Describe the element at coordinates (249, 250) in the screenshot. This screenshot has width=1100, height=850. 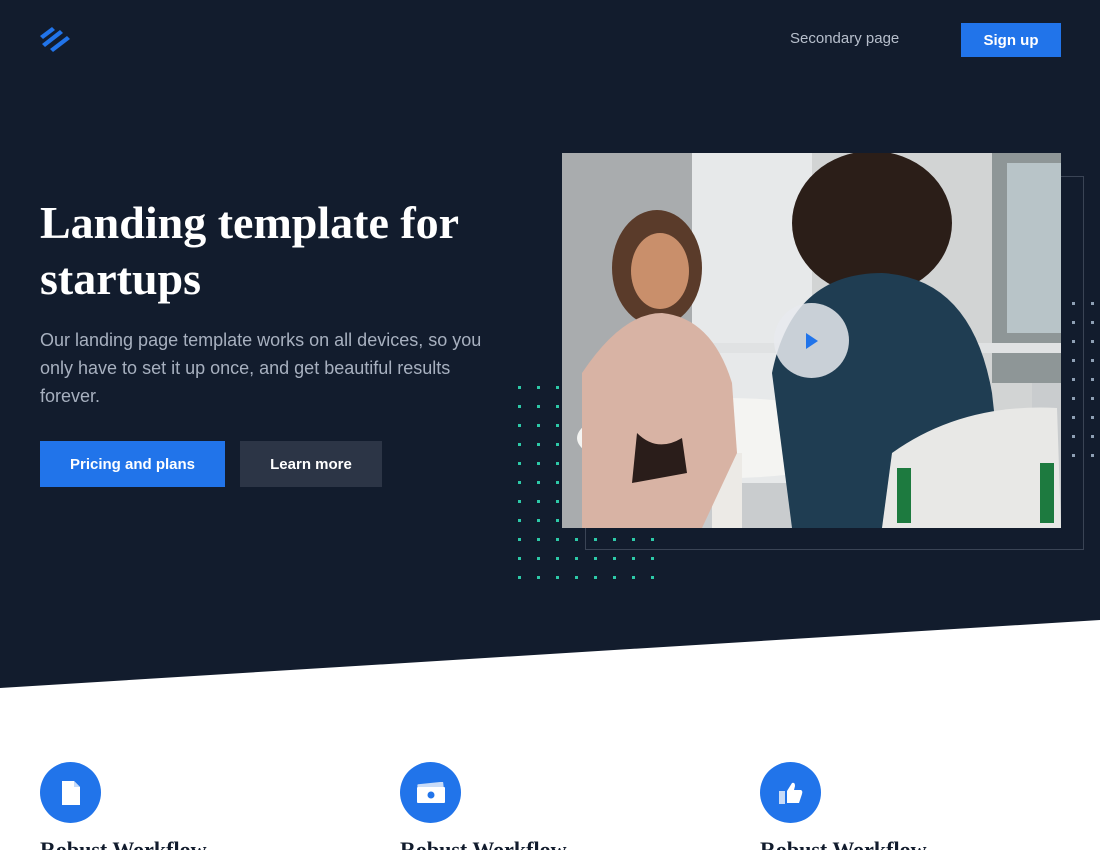
I see `hero-title: Landing template for startups` at that location.